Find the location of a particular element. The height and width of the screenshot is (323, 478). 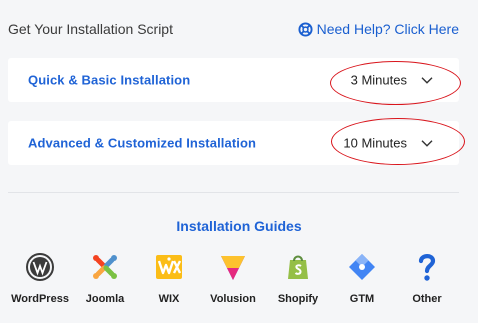

guide-label: Volusion is located at coordinates (233, 299).